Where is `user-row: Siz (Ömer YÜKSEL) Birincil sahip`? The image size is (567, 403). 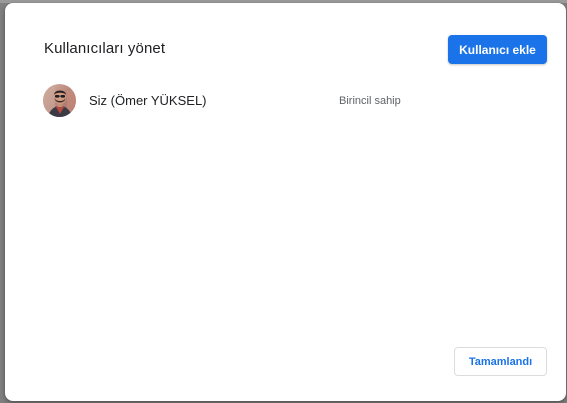
user-row: Siz (Ömer YÜKSEL) Birincil sahip is located at coordinates (293, 101).